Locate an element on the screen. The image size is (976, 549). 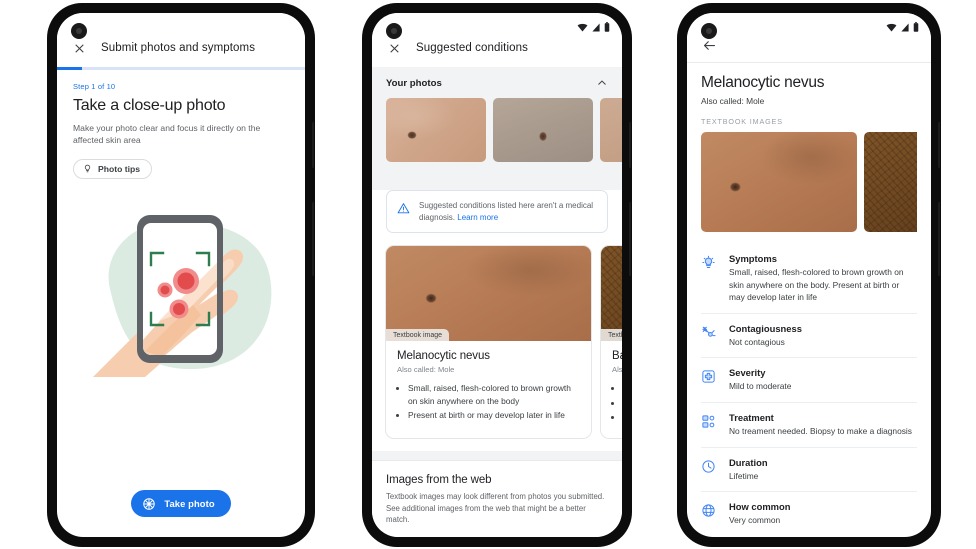
camera-shutter-icon is located at coordinates (149, 504).